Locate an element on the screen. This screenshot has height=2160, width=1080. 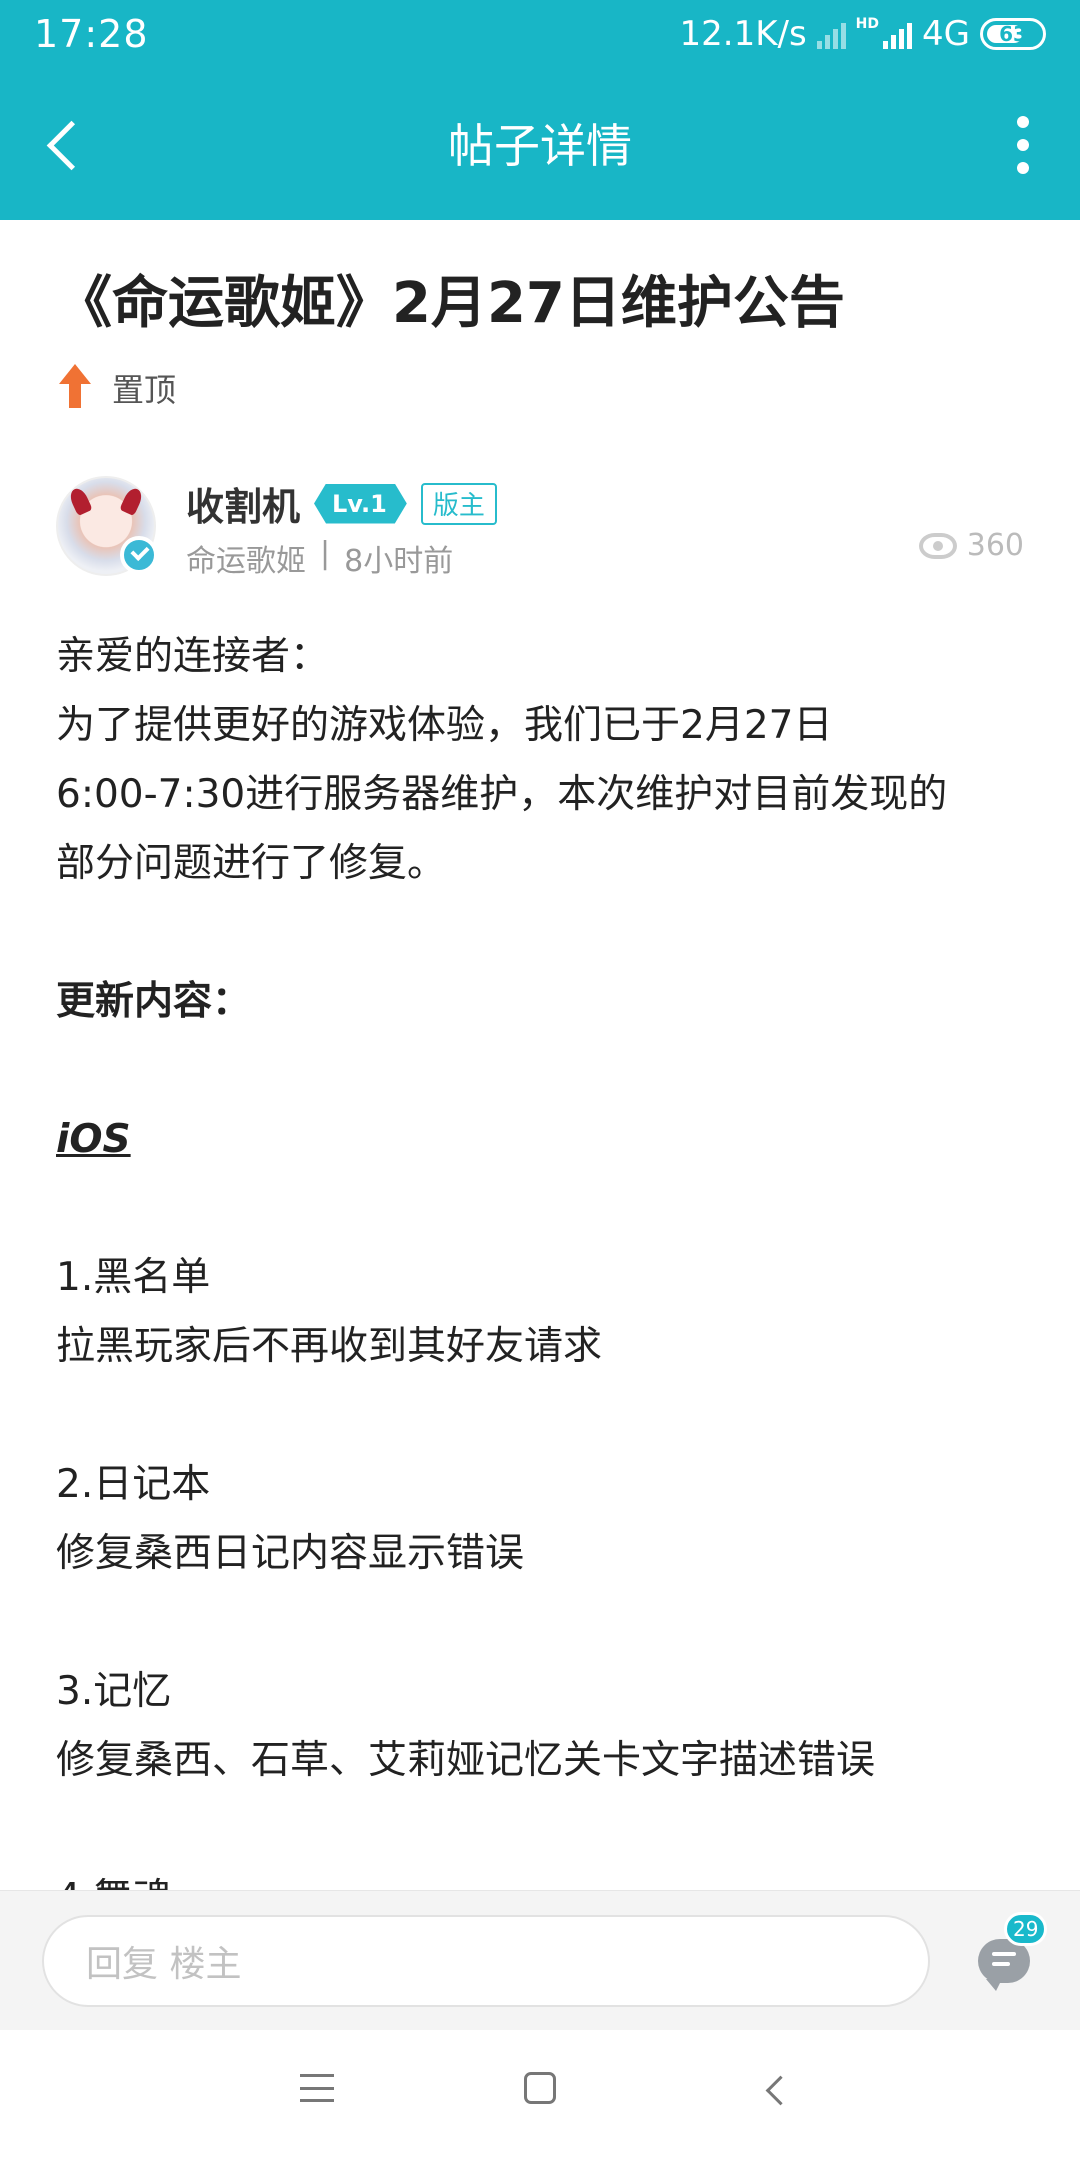
body-line: 部分问题进行了修复。 is located at coordinates (251, 863).